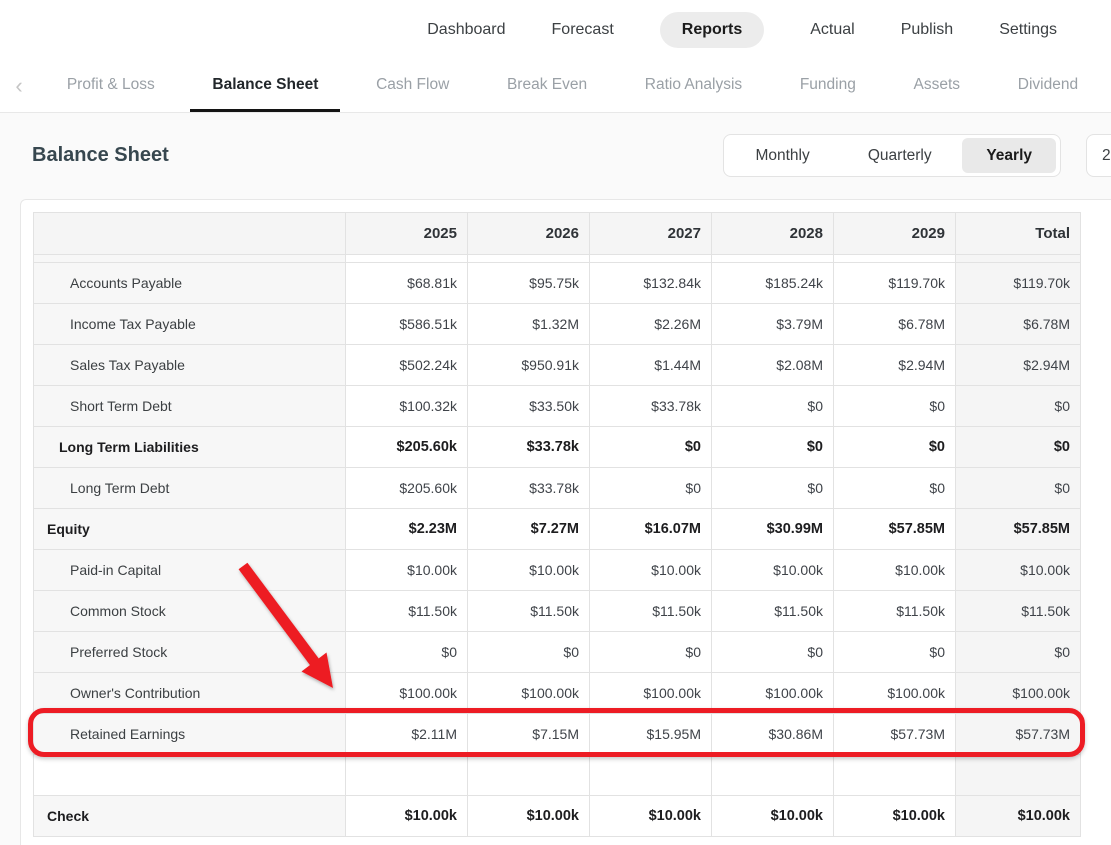 This screenshot has height=845, width=1111. Describe the element at coordinates (406, 406) in the screenshot. I see `cell-value: $100.32k` at that location.